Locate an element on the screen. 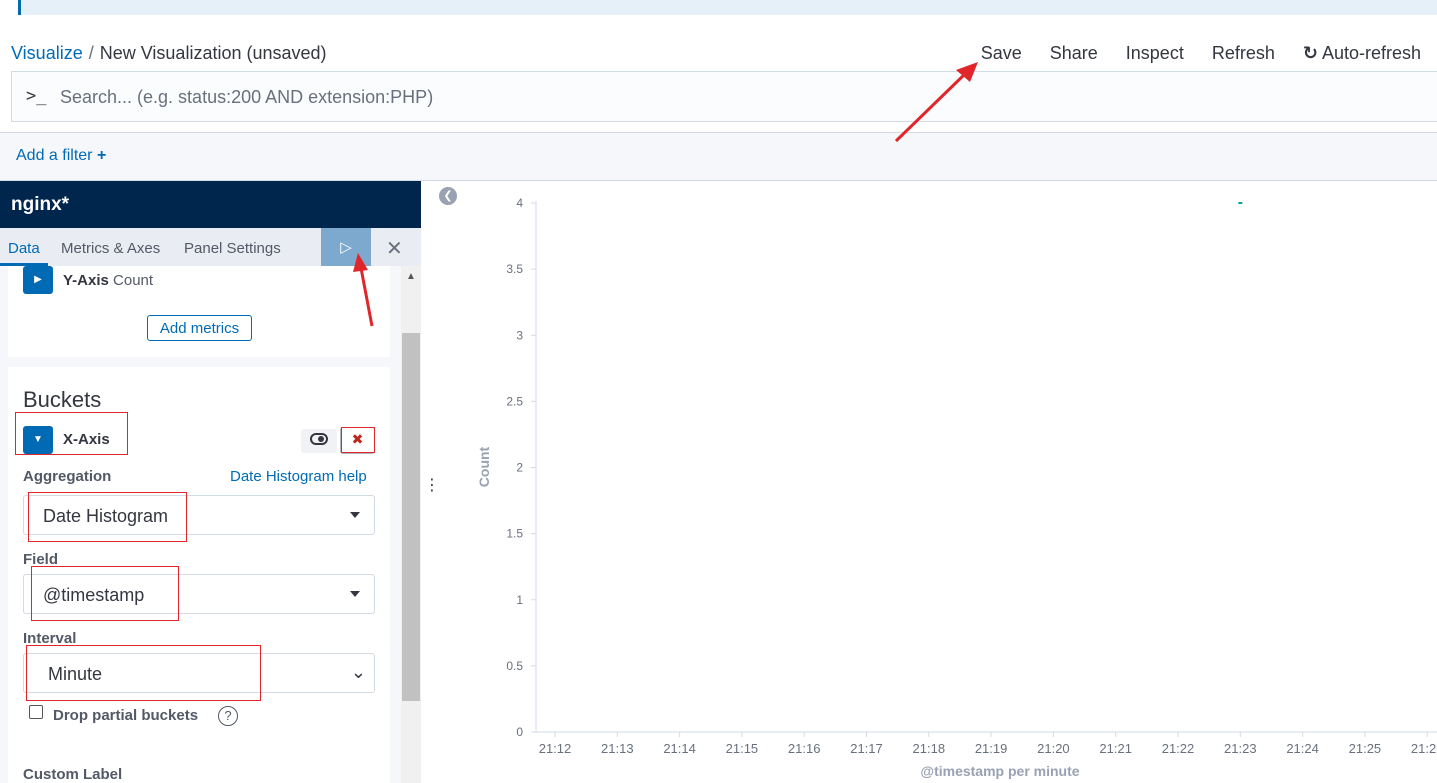 This screenshot has height=783, width=1437. y-tick-label: 1 is located at coordinates (519, 600).